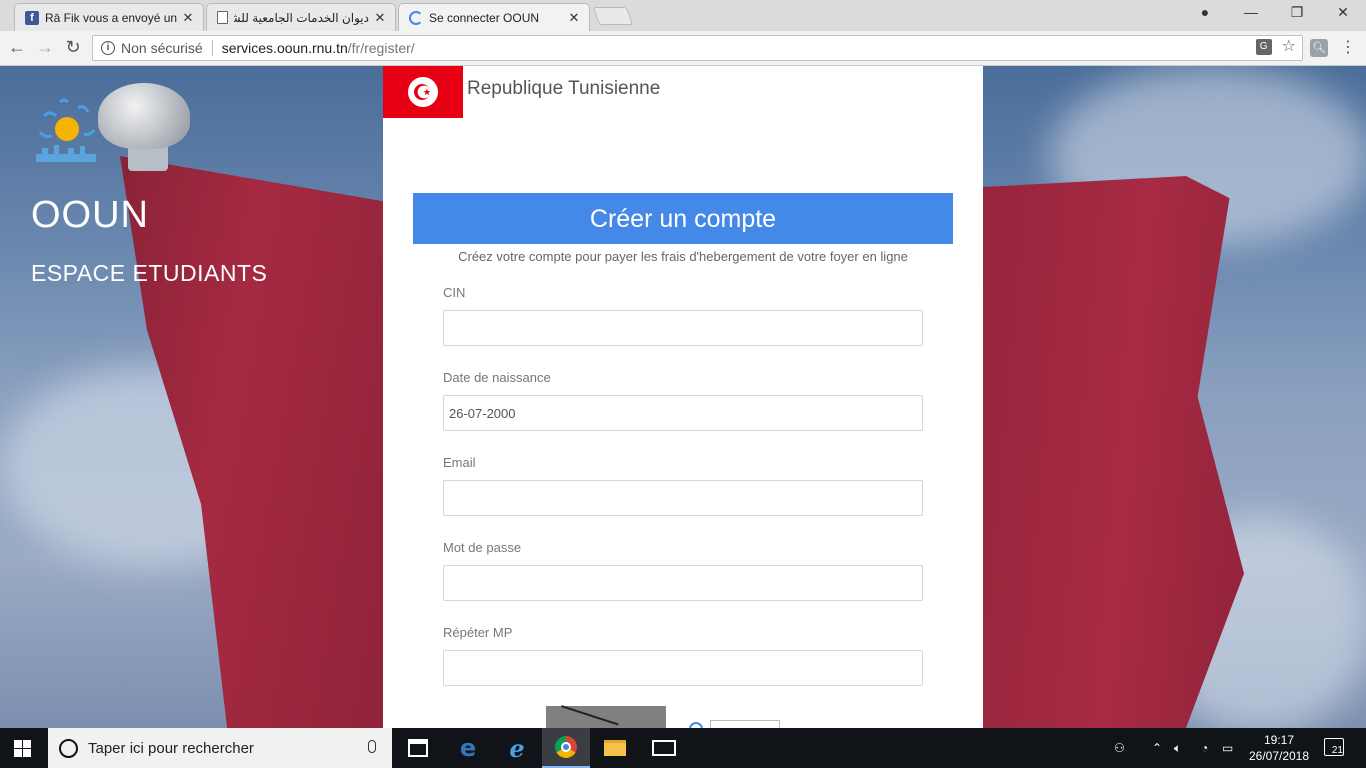 Image resolution: width=1366 pixels, height=768 pixels. What do you see at coordinates (1263, 47) in the screenshot?
I see `translate-icon: G` at bounding box center [1263, 47].